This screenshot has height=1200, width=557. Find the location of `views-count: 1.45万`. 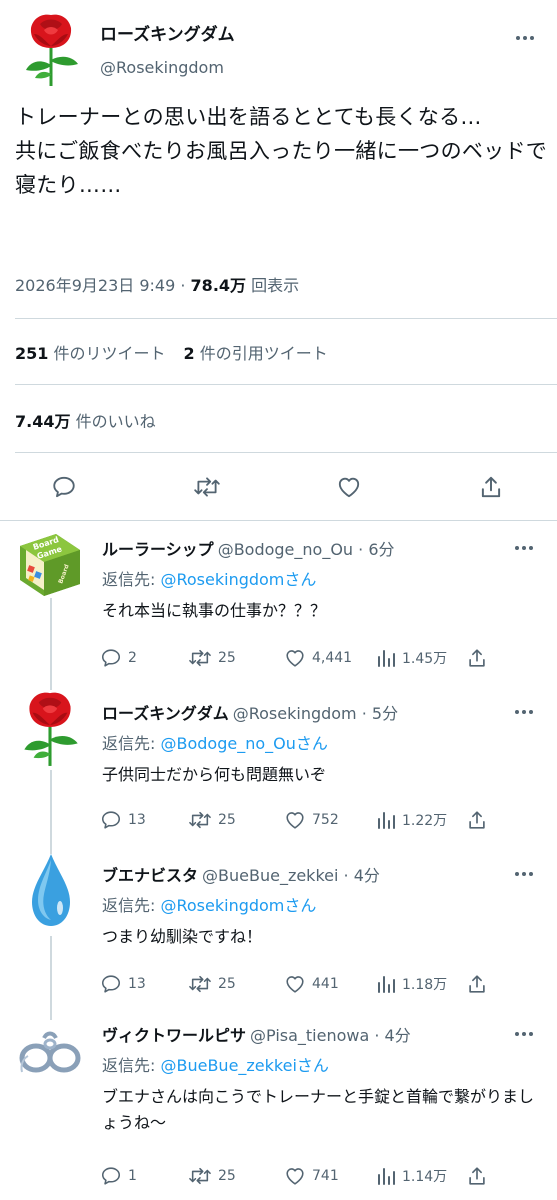

views-count: 1.45万 is located at coordinates (425, 659).